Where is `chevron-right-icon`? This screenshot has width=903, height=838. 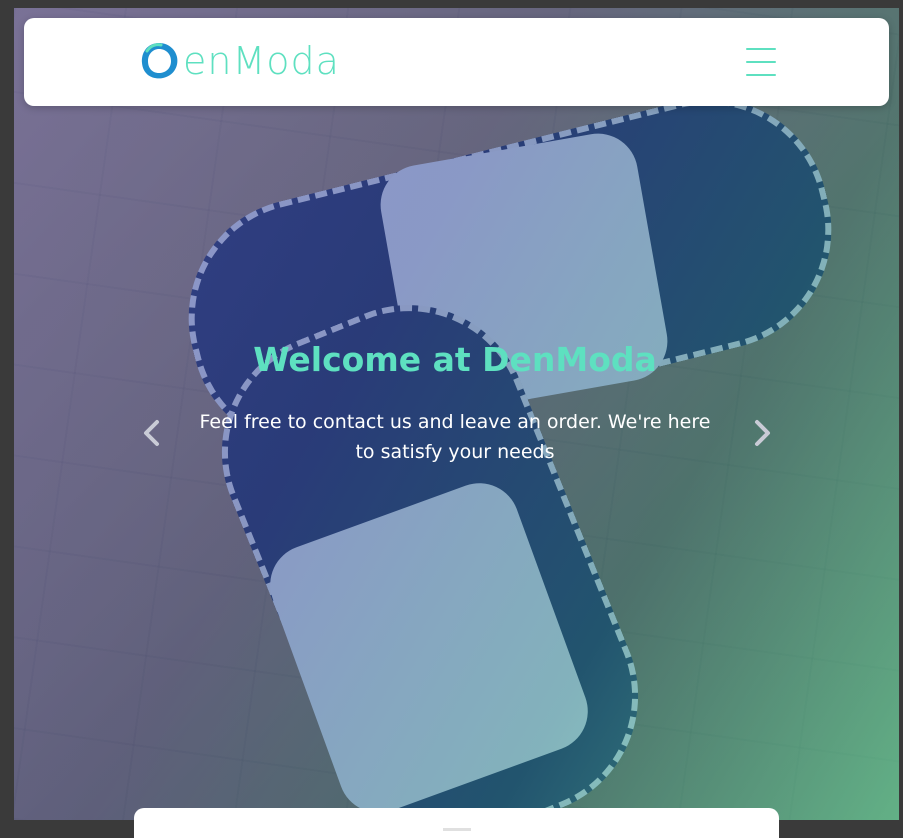 chevron-right-icon is located at coordinates (762, 433).